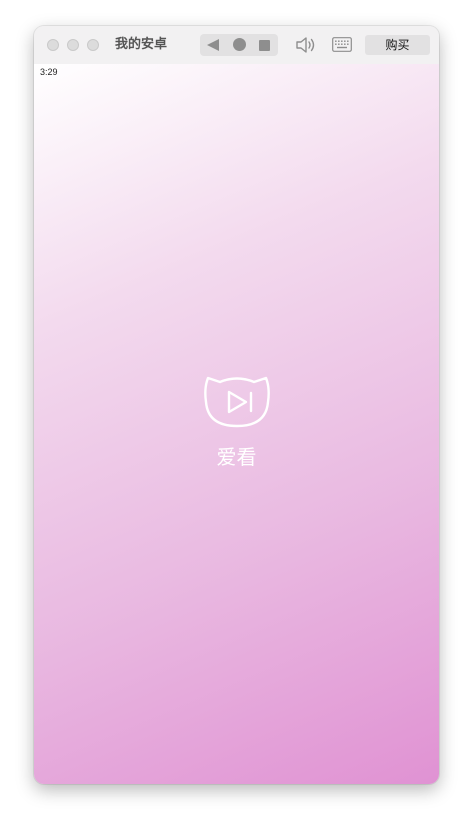 Image resolution: width=473 pixels, height=826 pixels. Describe the element at coordinates (49, 72) in the screenshot. I see `status-bar-time: 3:29` at that location.